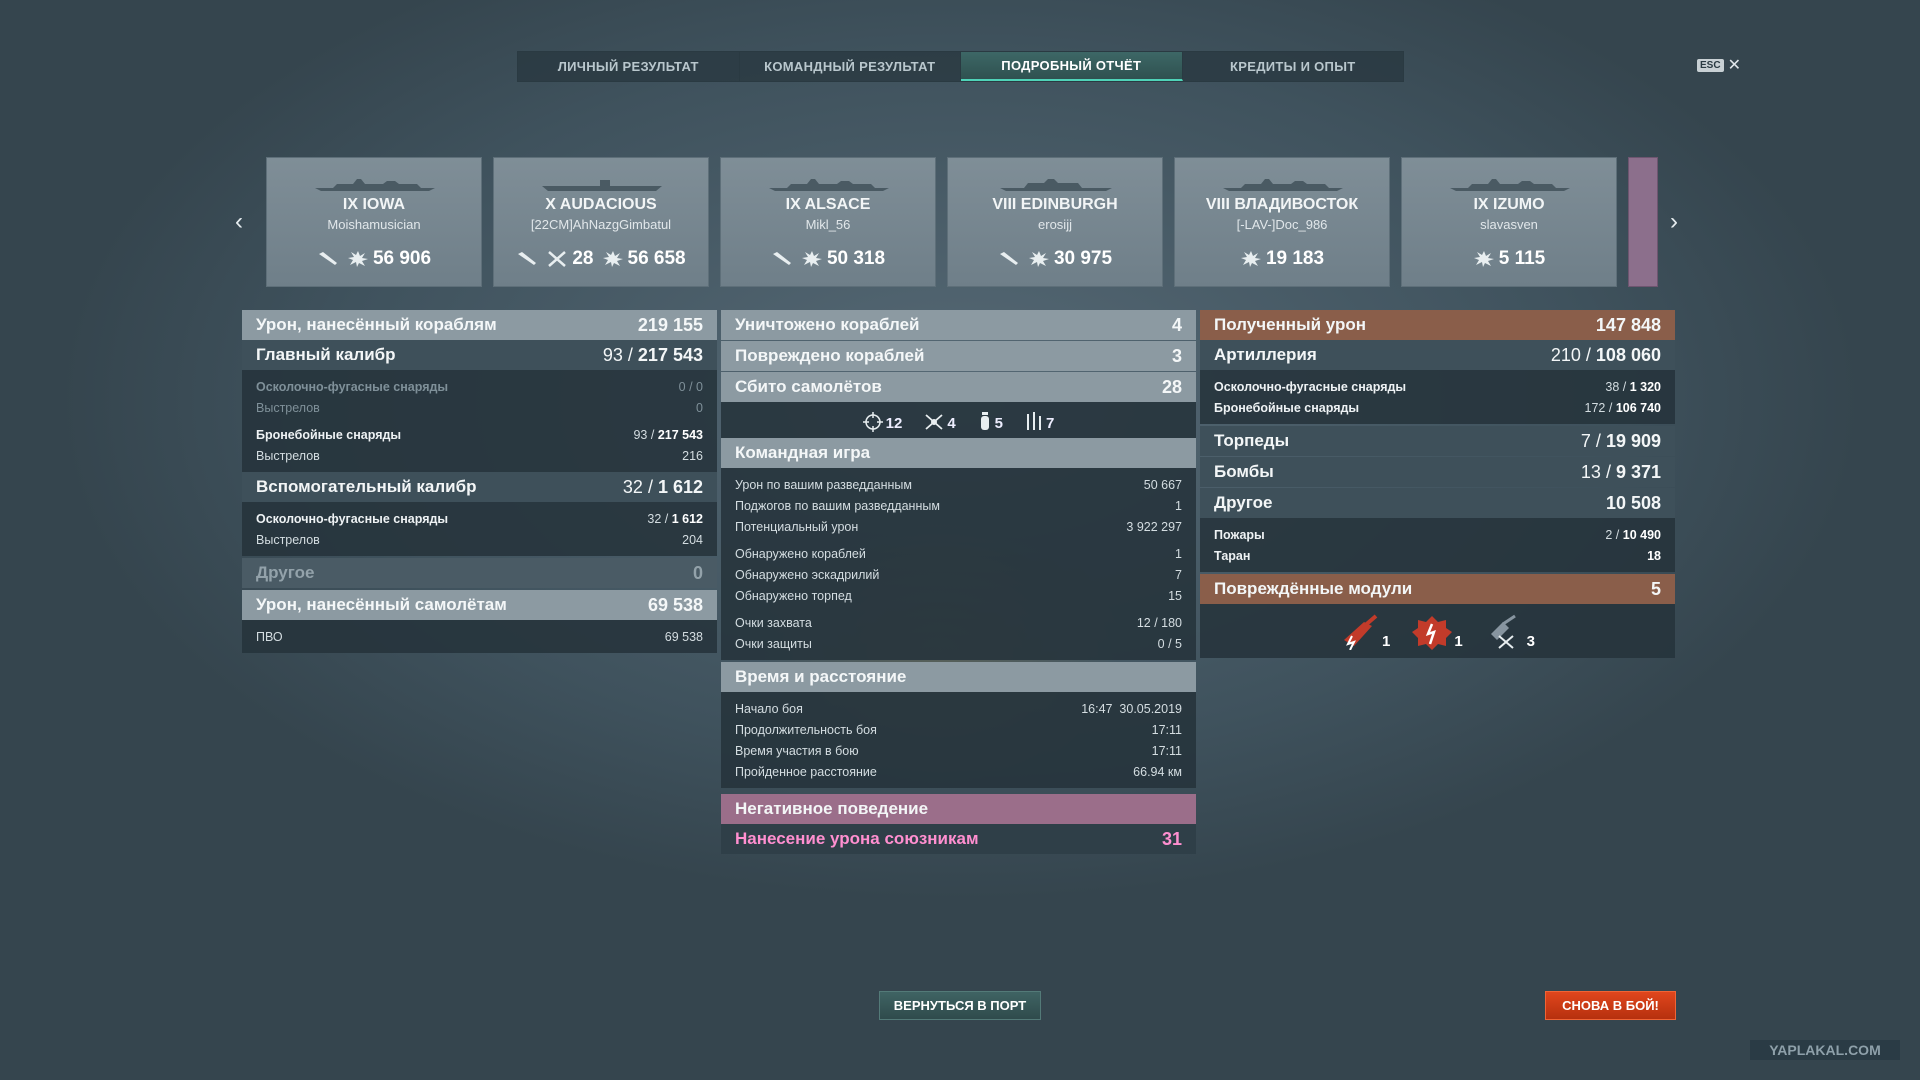 The height and width of the screenshot is (1080, 1920). Describe the element at coordinates (1083, 258) in the screenshot. I see `damage-value: 30 975` at that location.